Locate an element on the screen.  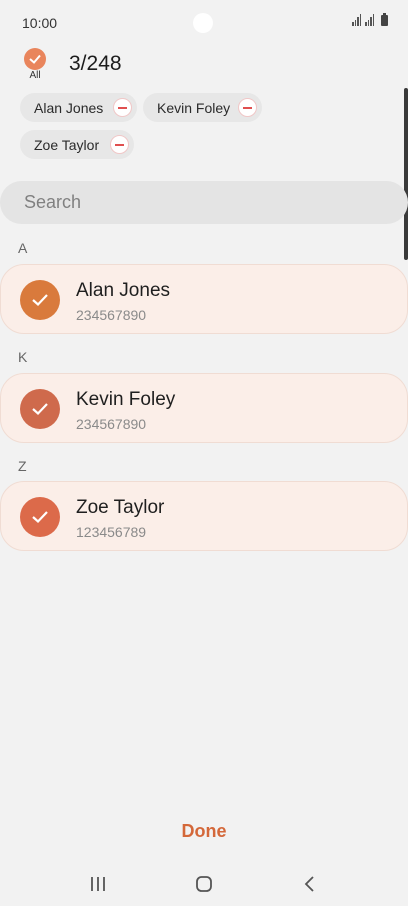
navigation-bar is located at coordinates (204, 884).